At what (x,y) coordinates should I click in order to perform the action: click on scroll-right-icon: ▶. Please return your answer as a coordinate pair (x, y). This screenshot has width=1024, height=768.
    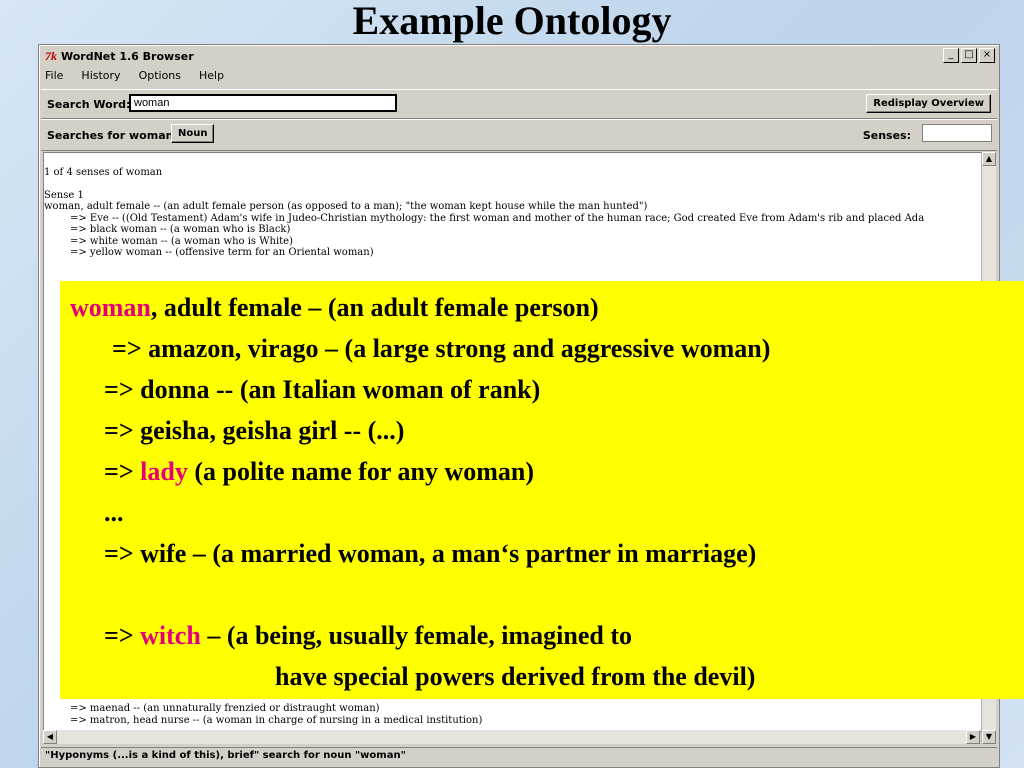
    Looking at the image, I should click on (973, 737).